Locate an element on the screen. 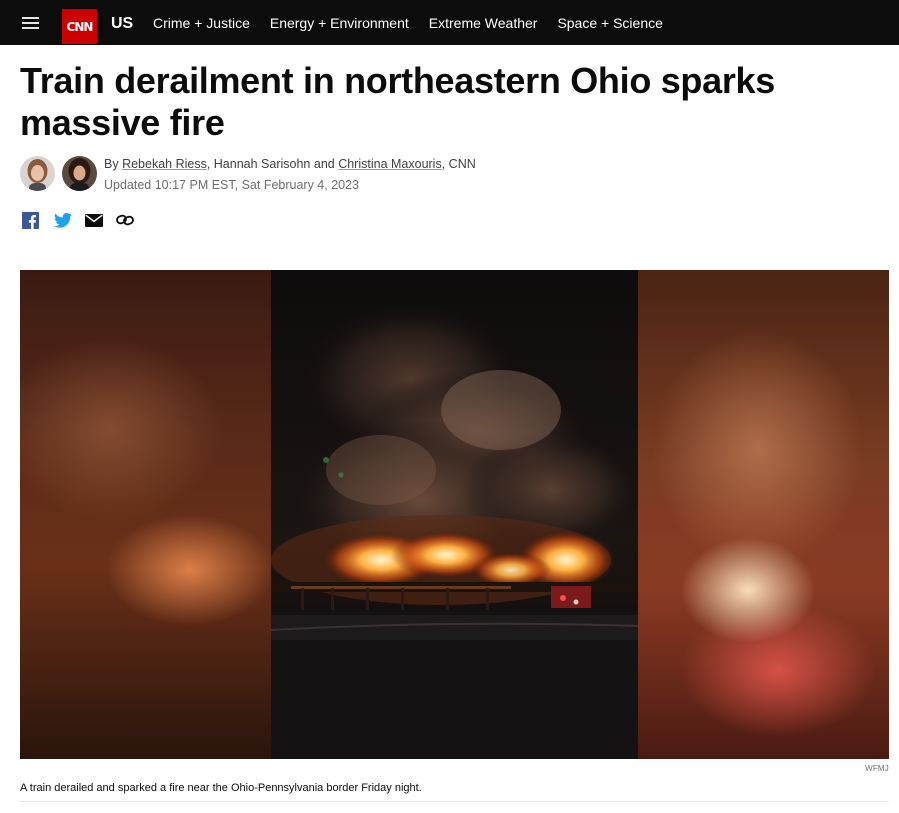 The height and width of the screenshot is (813, 899). author-name-hannah-sarisohn: Hannah Sarisohn is located at coordinates (262, 164).